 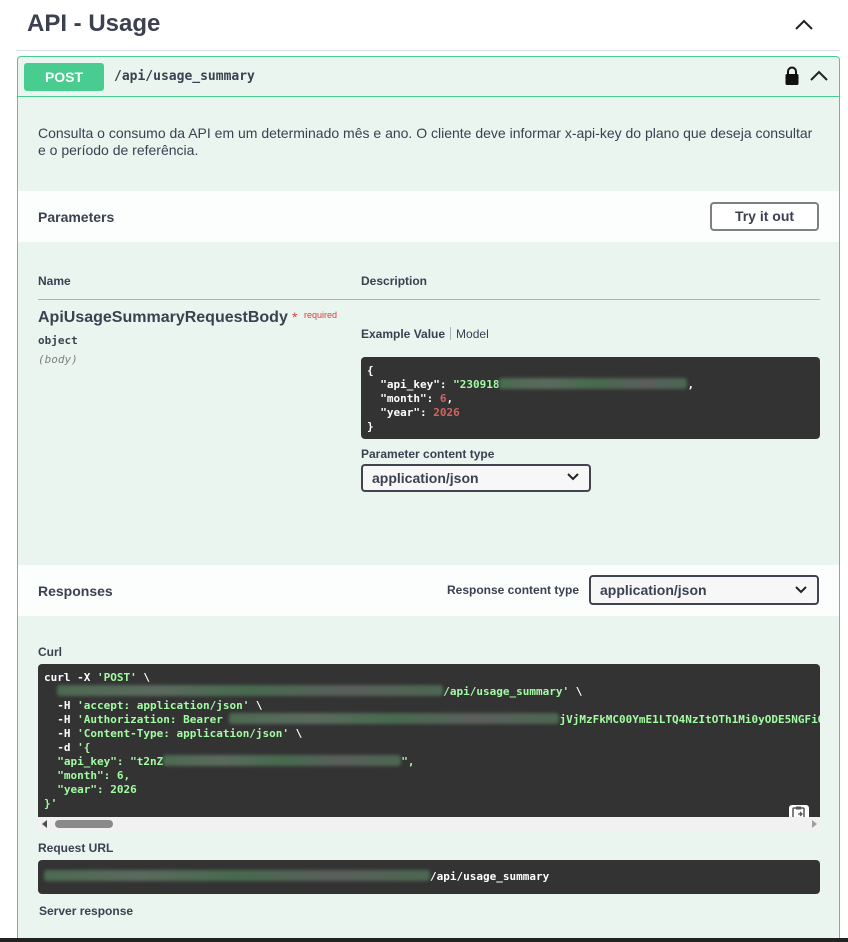 I want to click on parameter-content-type-select: application/json, so click(x=476, y=478).